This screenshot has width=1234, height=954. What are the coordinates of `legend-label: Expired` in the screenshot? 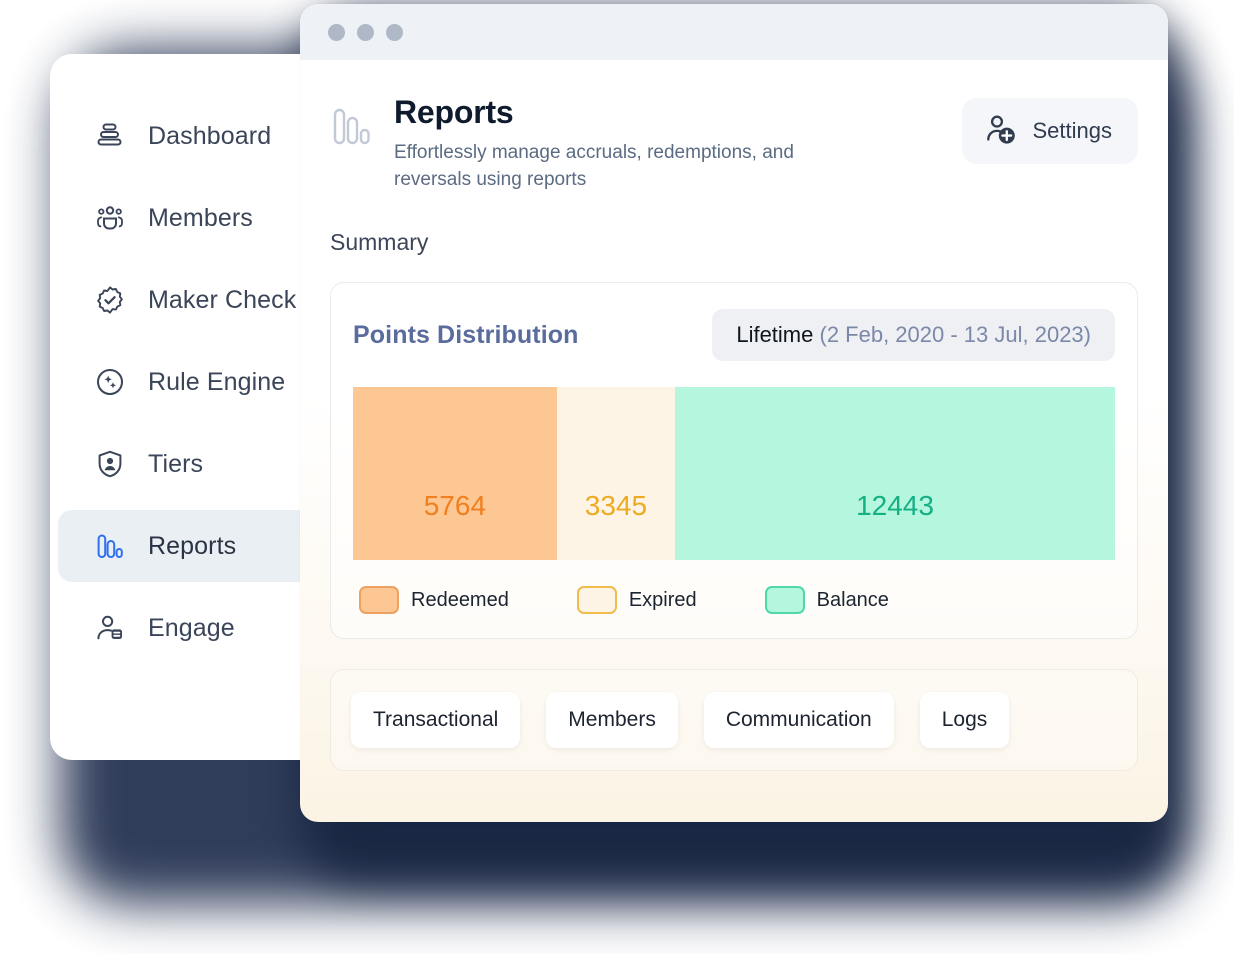 It's located at (662, 599).